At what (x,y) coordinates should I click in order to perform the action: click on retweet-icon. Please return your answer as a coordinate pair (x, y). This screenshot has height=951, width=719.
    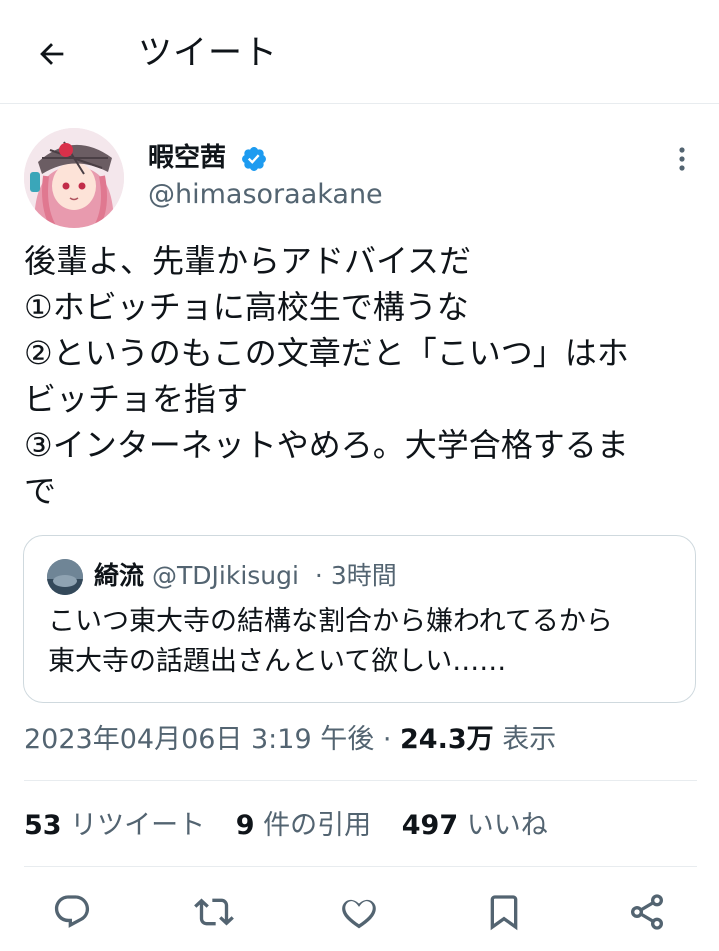
    Looking at the image, I should click on (214, 912).